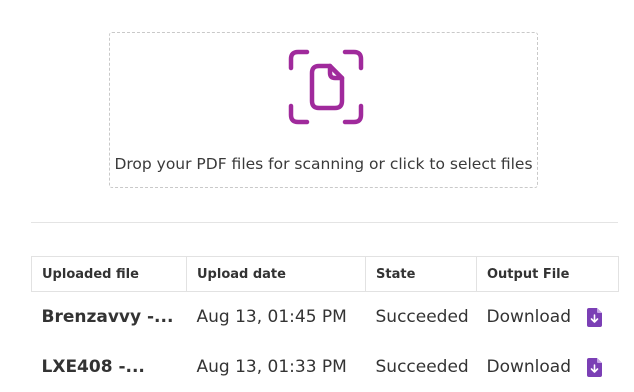 The width and height of the screenshot is (634, 392). What do you see at coordinates (109, 274) in the screenshot?
I see `header-uploaded-file: Uploaded file` at bounding box center [109, 274].